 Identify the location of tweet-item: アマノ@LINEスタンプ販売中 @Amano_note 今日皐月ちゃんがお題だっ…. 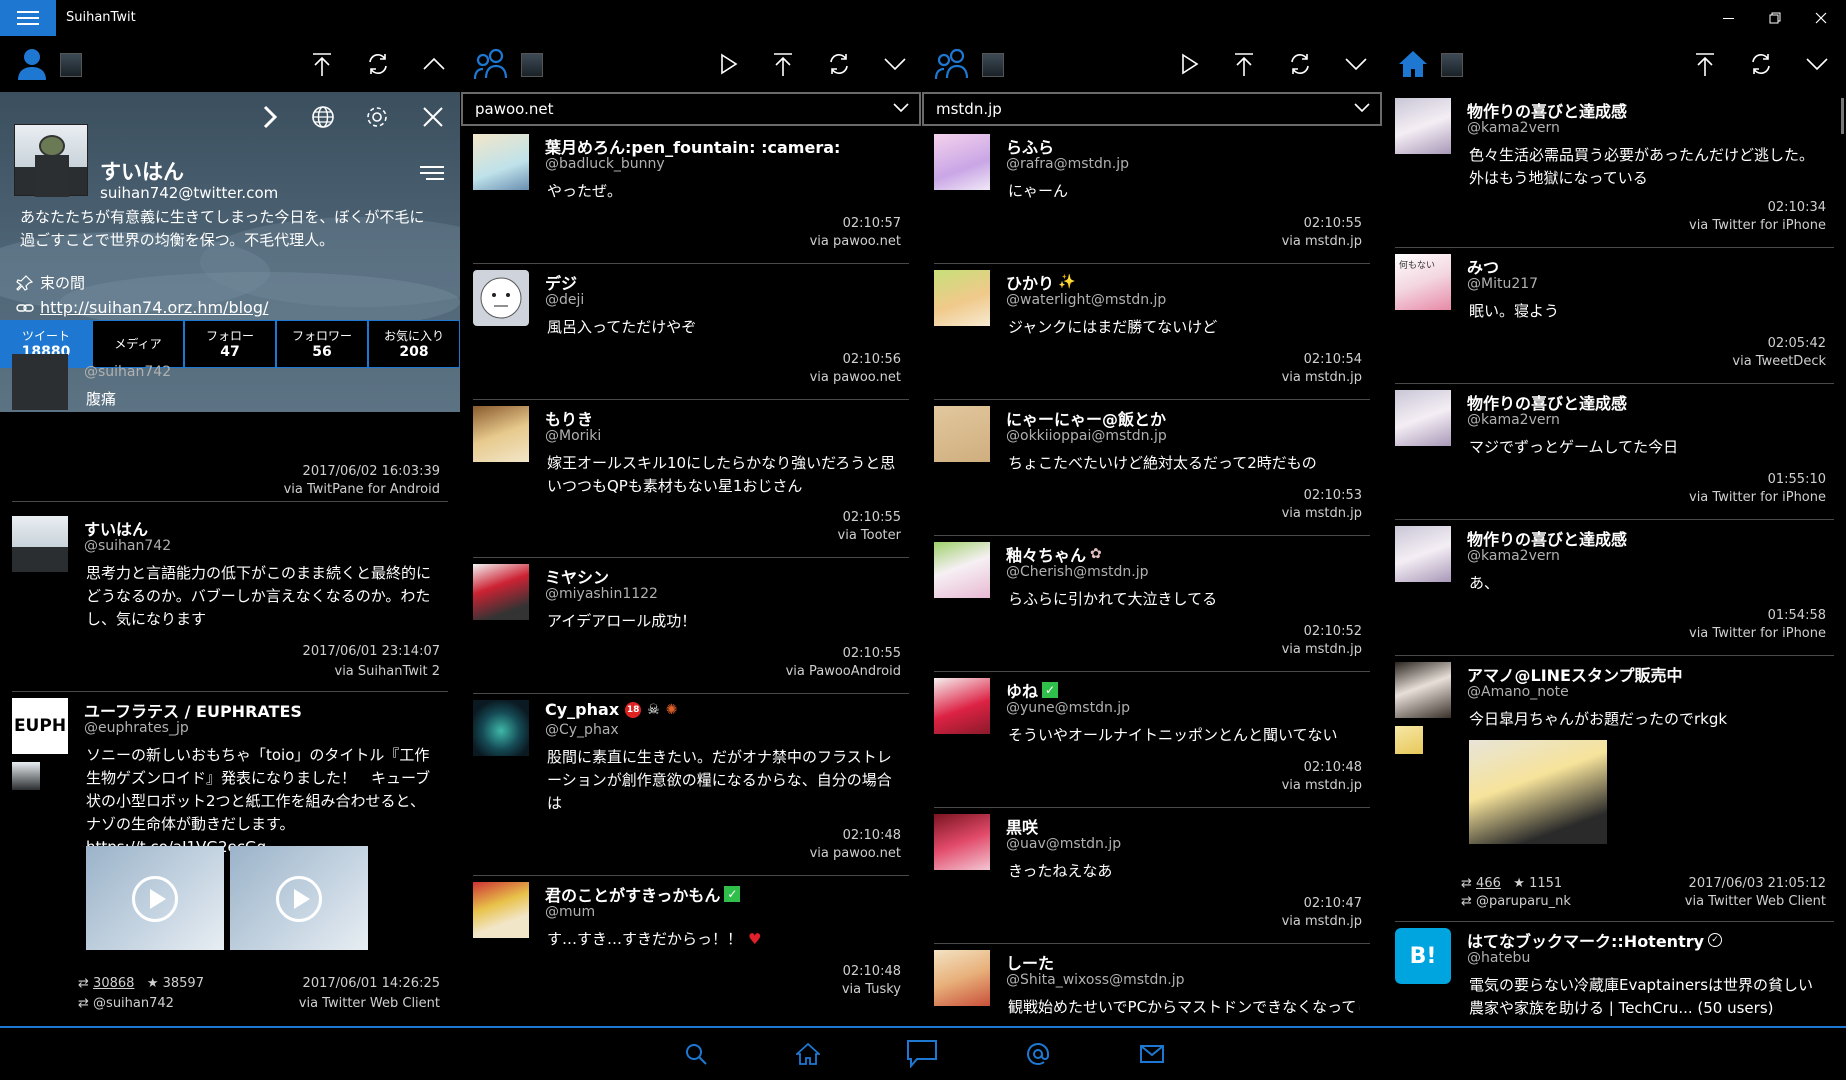
(1614, 792).